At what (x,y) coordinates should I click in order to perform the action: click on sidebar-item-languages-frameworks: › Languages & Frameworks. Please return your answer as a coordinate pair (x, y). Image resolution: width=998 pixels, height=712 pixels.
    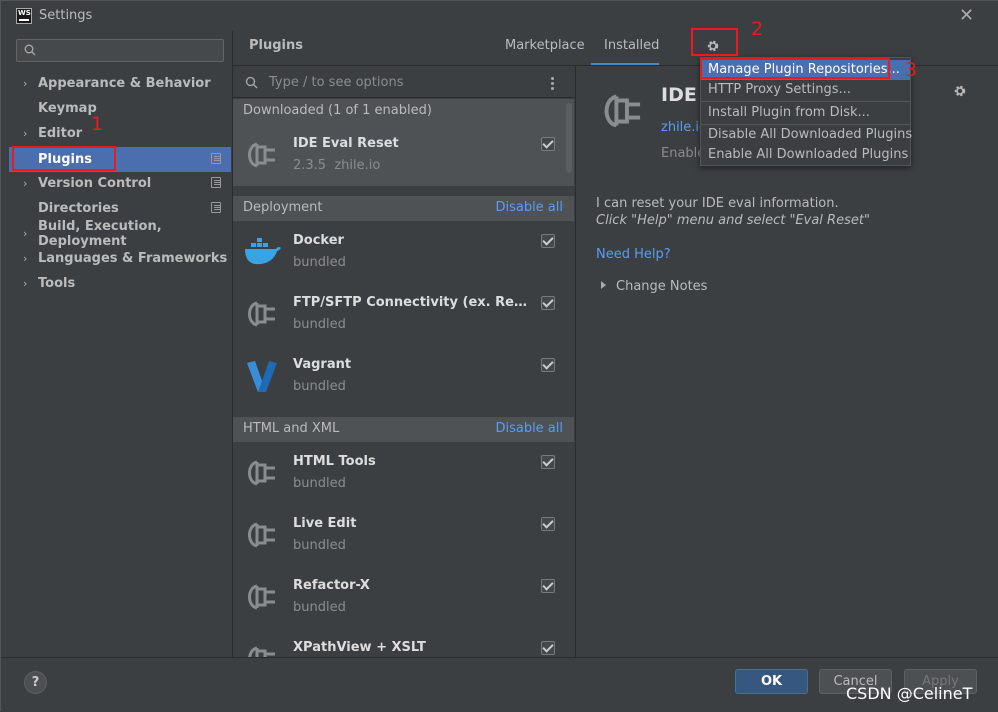
    Looking at the image, I should click on (120, 258).